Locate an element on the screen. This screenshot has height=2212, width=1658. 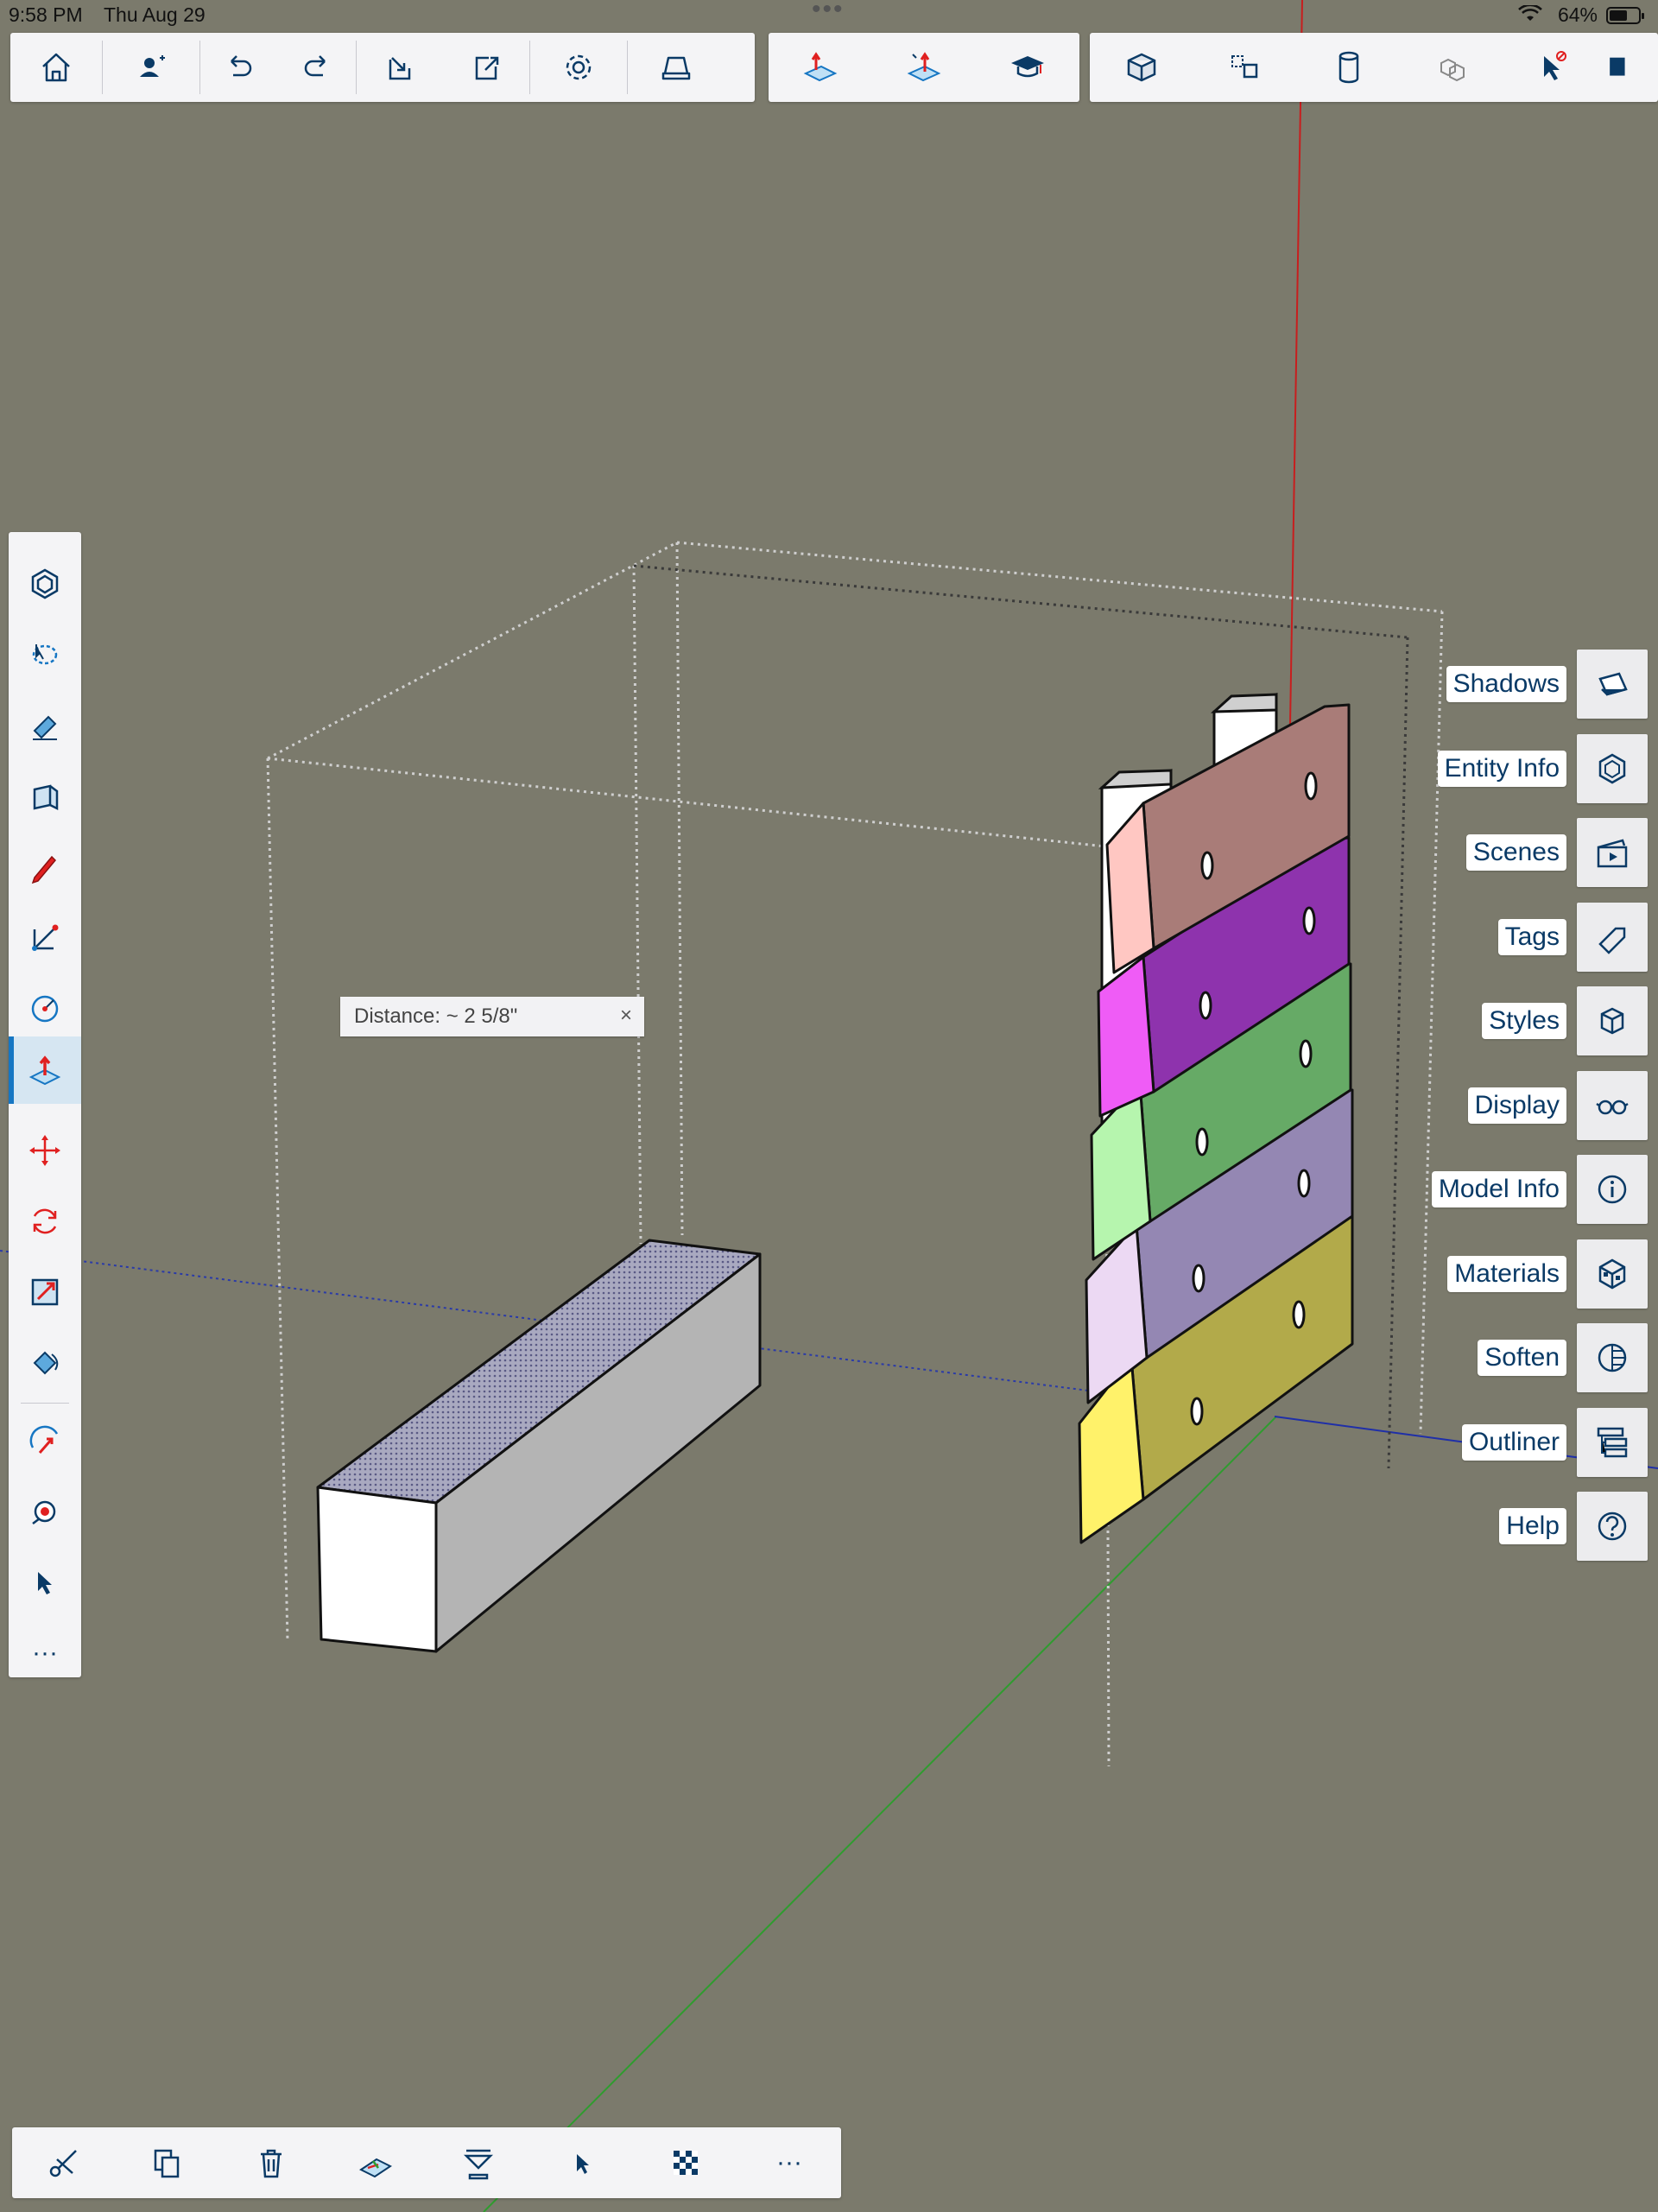
more-tools-left: ··· is located at coordinates (45, 1653).